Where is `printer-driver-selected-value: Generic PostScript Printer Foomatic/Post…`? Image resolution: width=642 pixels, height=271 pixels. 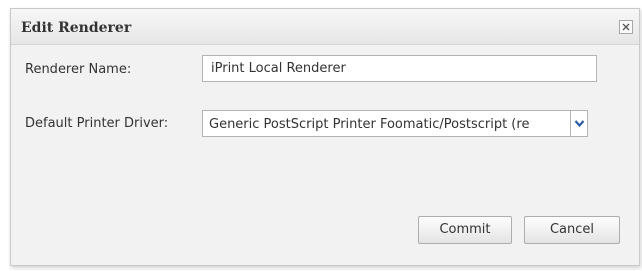
printer-driver-selected-value: Generic PostScript Printer Foomatic/Post… is located at coordinates (369, 124).